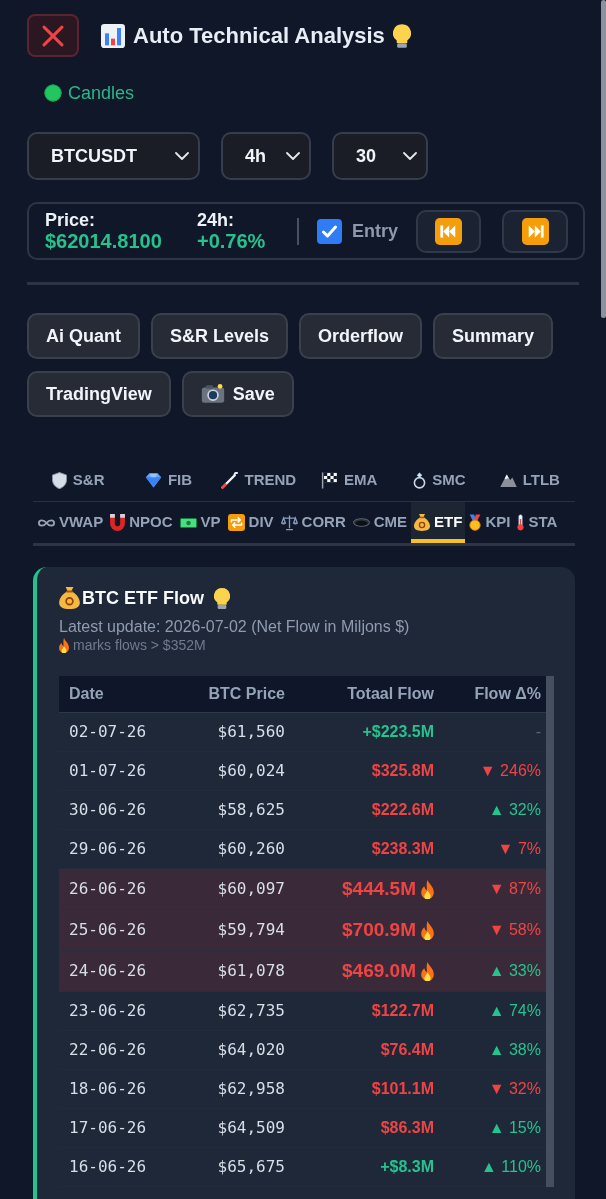  What do you see at coordinates (220, 336) in the screenshot?
I see `action-button: S&R Levels` at bounding box center [220, 336].